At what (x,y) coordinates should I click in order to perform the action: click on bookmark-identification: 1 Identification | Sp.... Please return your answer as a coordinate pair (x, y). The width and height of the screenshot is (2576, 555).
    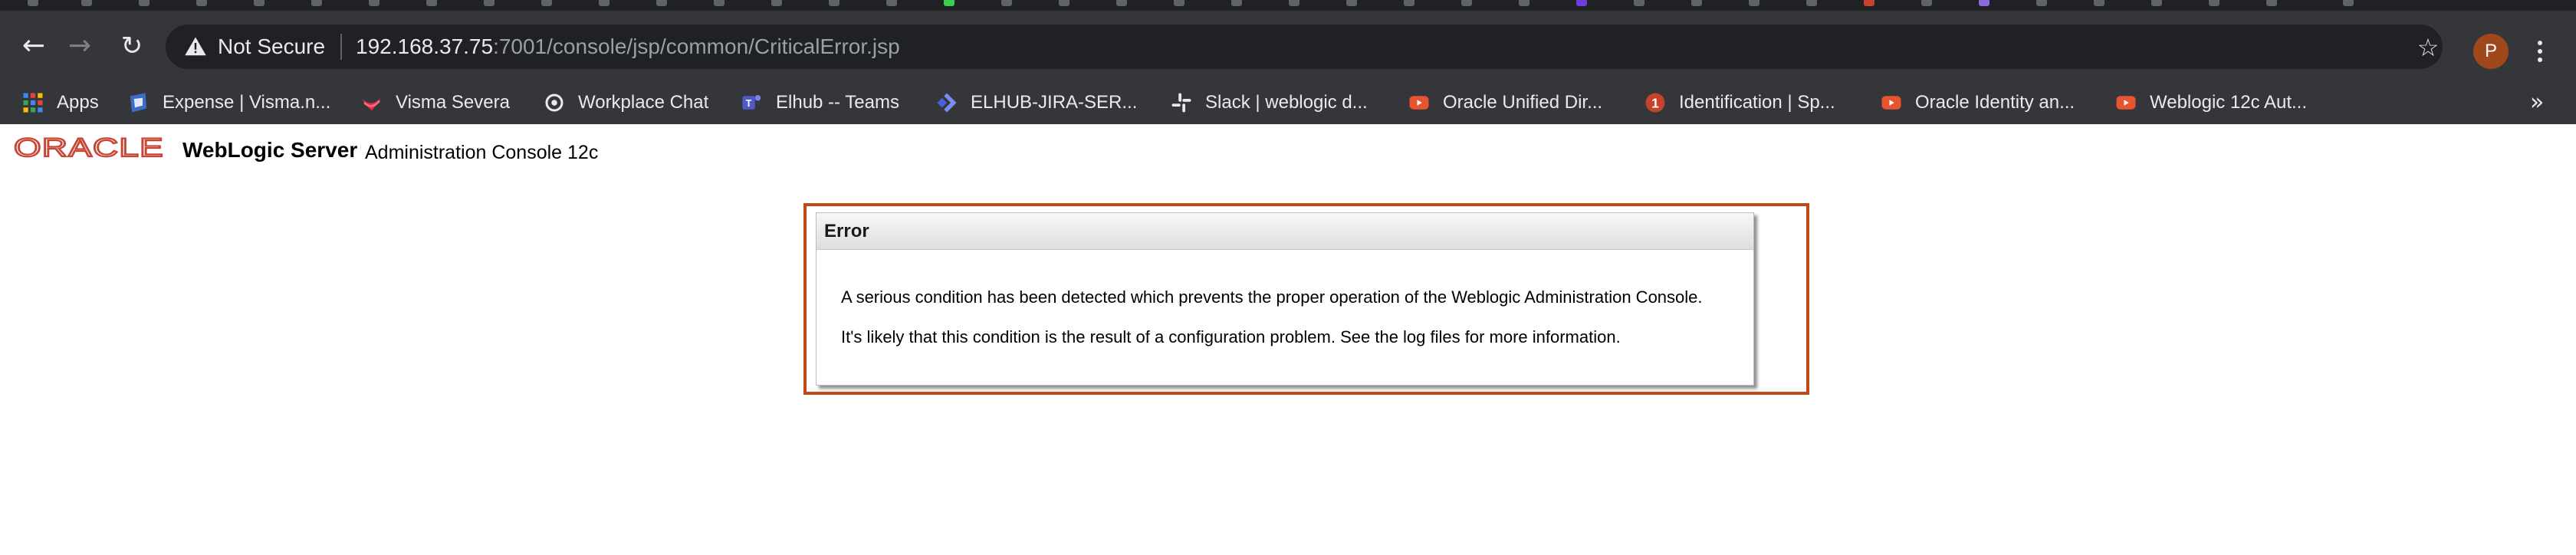
    Looking at the image, I should click on (1740, 102).